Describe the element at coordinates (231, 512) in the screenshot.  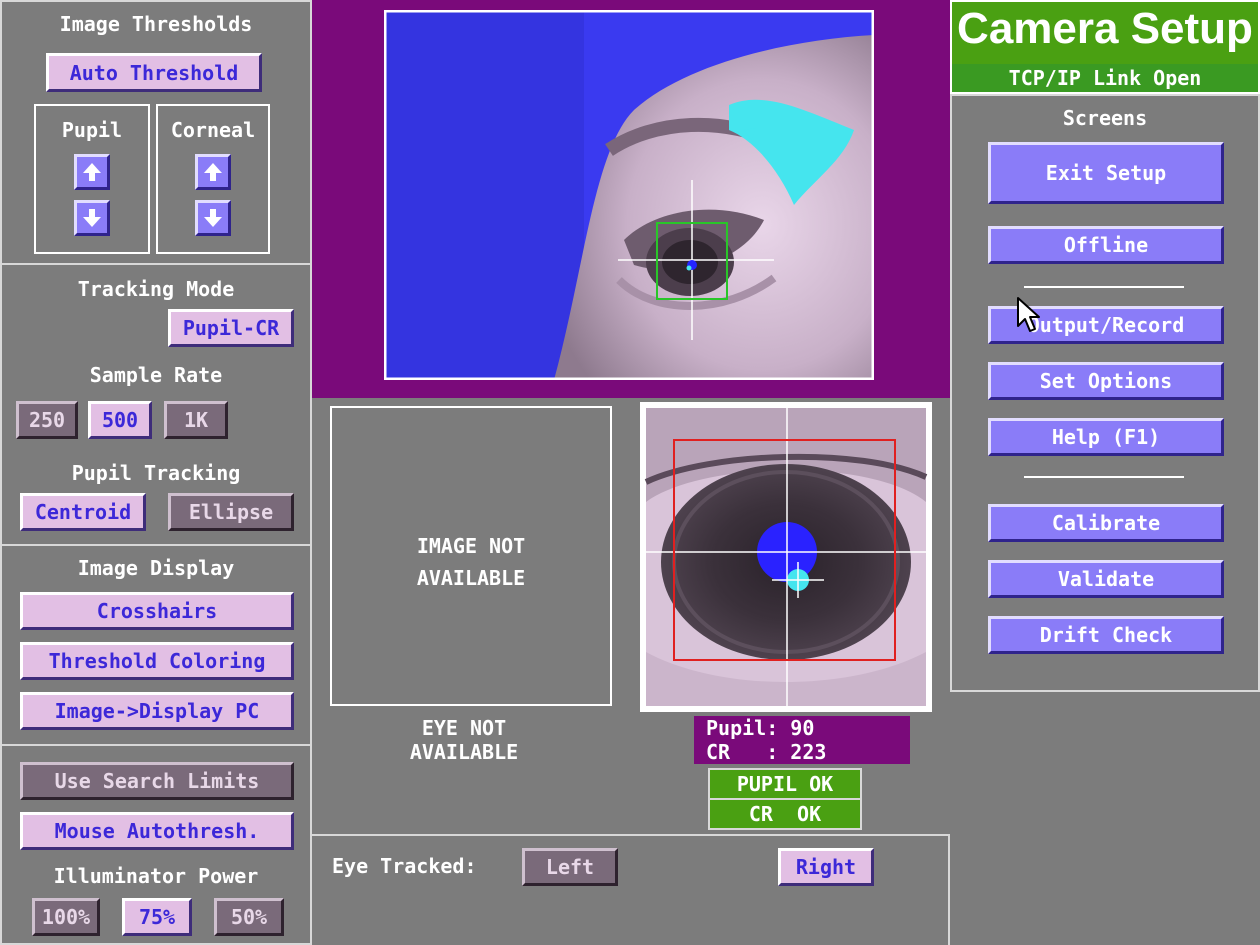
I see `pupil-tracking-ellipse-button: Ellipse` at that location.